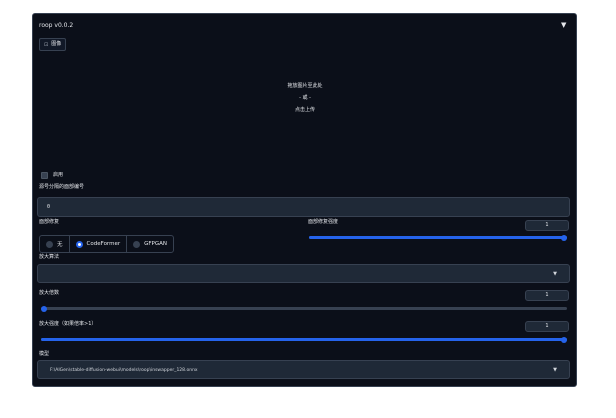  I want to click on restore-label: 面部修复, so click(49, 222).